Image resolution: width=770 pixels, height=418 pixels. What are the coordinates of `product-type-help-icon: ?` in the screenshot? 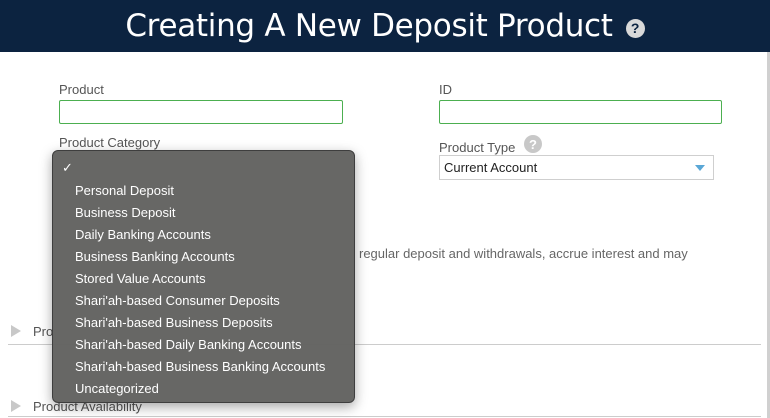 It's located at (533, 144).